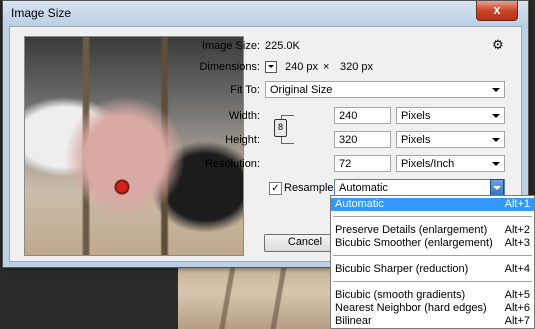 This screenshot has height=329, width=535. Describe the element at coordinates (517, 204) in the screenshot. I see `menu-item-shortcut: Alt+1` at that location.